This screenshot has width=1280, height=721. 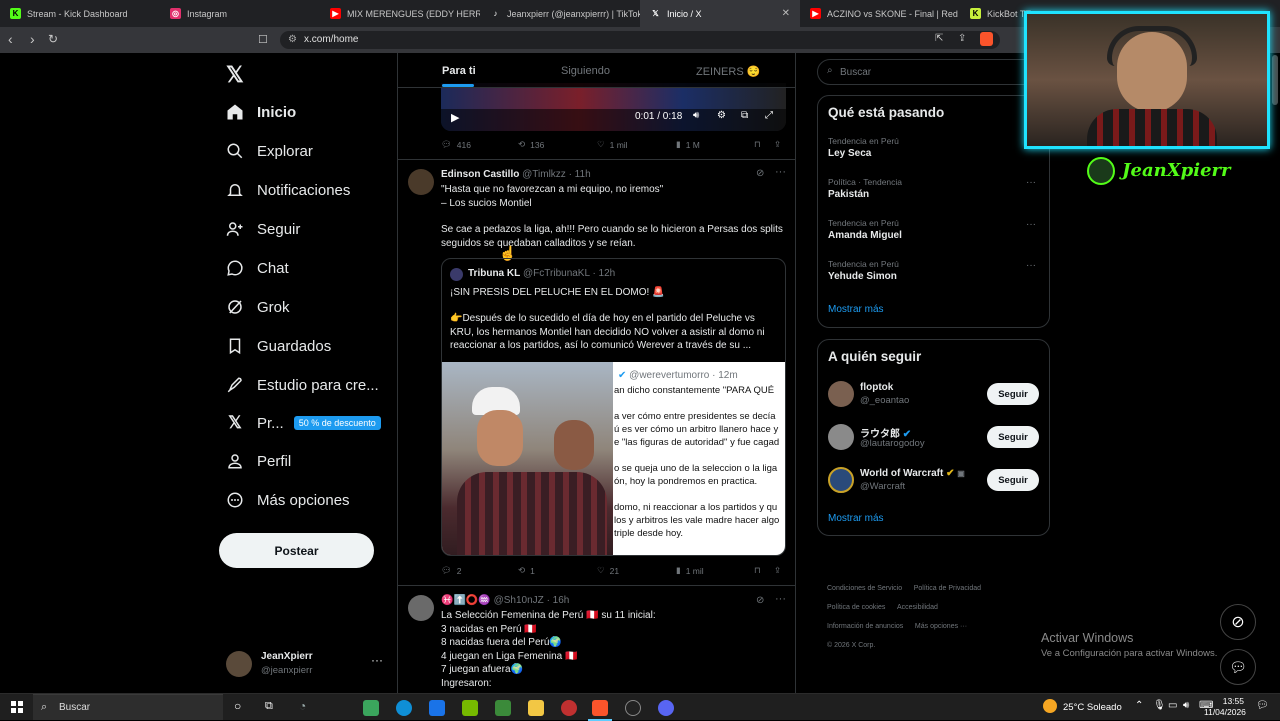 I want to click on author-name: ♓⬆️⭕♒, so click(x=466, y=600).